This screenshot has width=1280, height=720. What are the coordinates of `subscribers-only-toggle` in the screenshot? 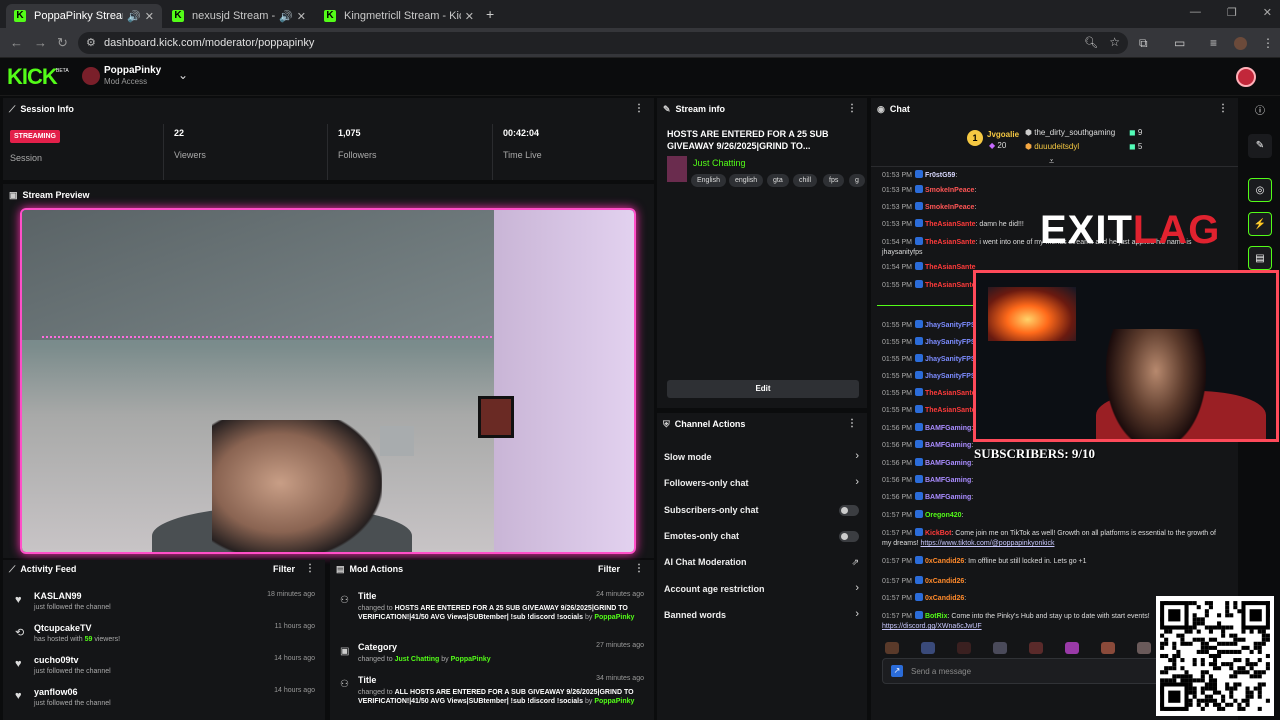 It's located at (849, 510).